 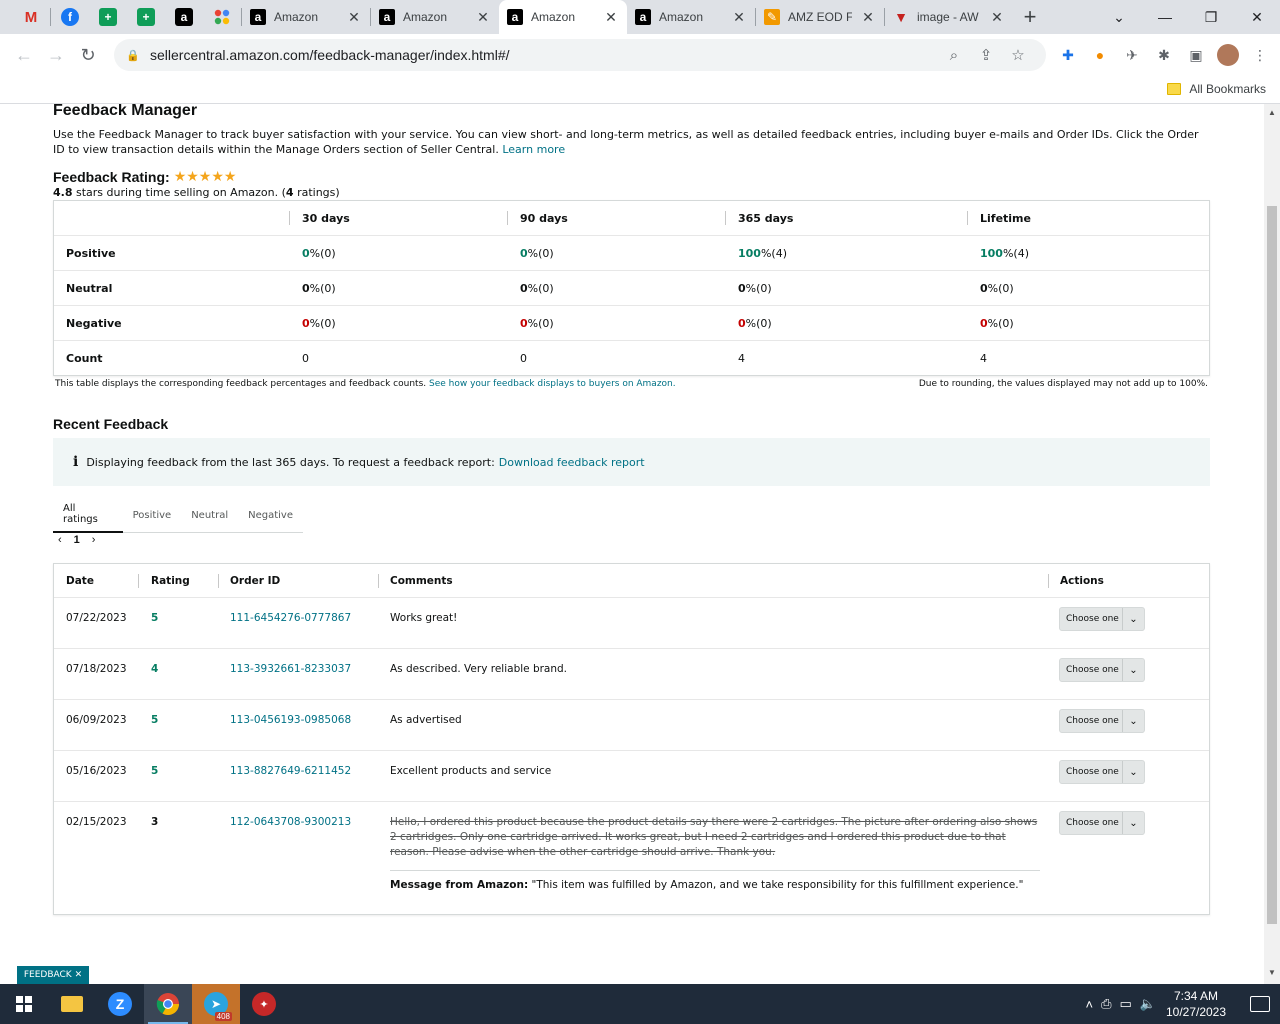 I want to click on volume-icon: 🔈, so click(x=1148, y=1004).